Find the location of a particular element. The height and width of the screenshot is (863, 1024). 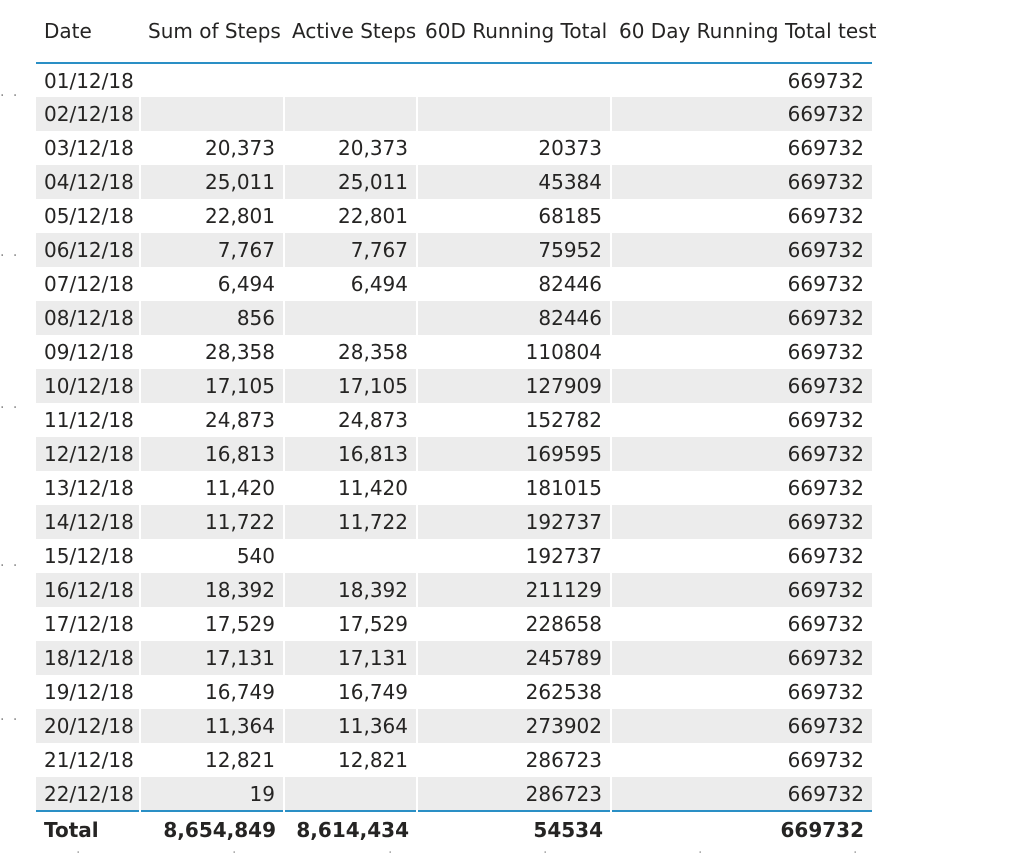

cell-60d-running-total: 169595 is located at coordinates (513, 454).